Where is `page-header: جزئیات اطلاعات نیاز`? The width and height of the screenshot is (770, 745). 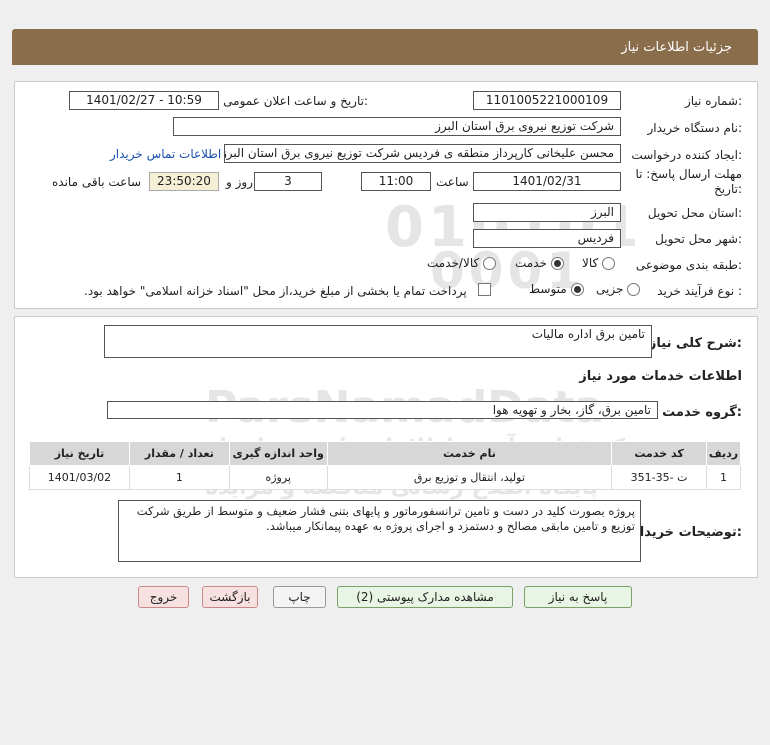
page-header: جزئیات اطلاعات نیاز is located at coordinates (385, 47).